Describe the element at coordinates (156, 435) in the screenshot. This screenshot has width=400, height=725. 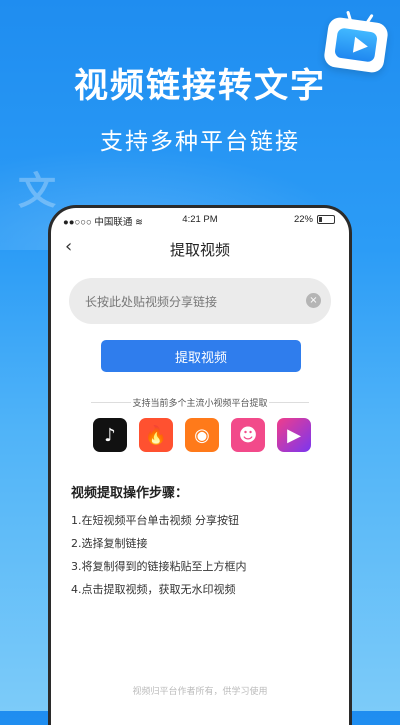
I see `huoshan-icon: 🔥` at that location.